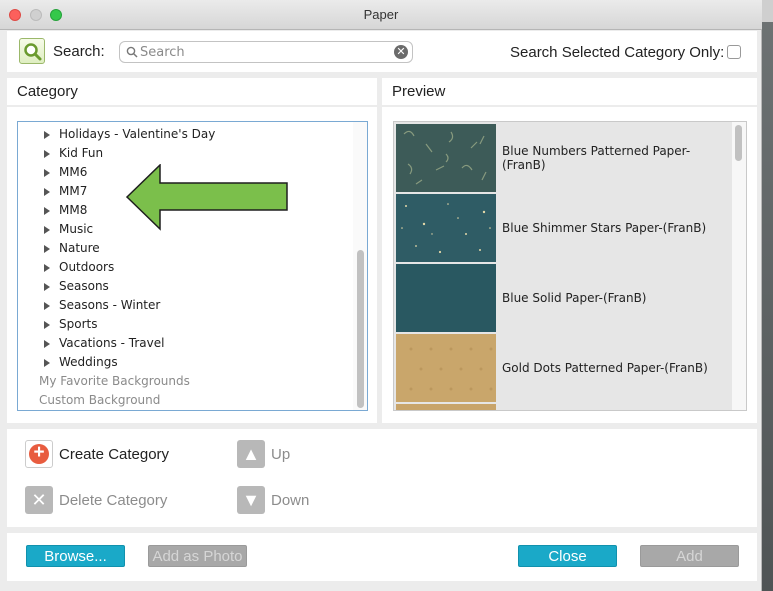 Image resolution: width=773 pixels, height=591 pixels. What do you see at coordinates (100, 400) in the screenshot?
I see `tree-item-label: Custom Background` at bounding box center [100, 400].